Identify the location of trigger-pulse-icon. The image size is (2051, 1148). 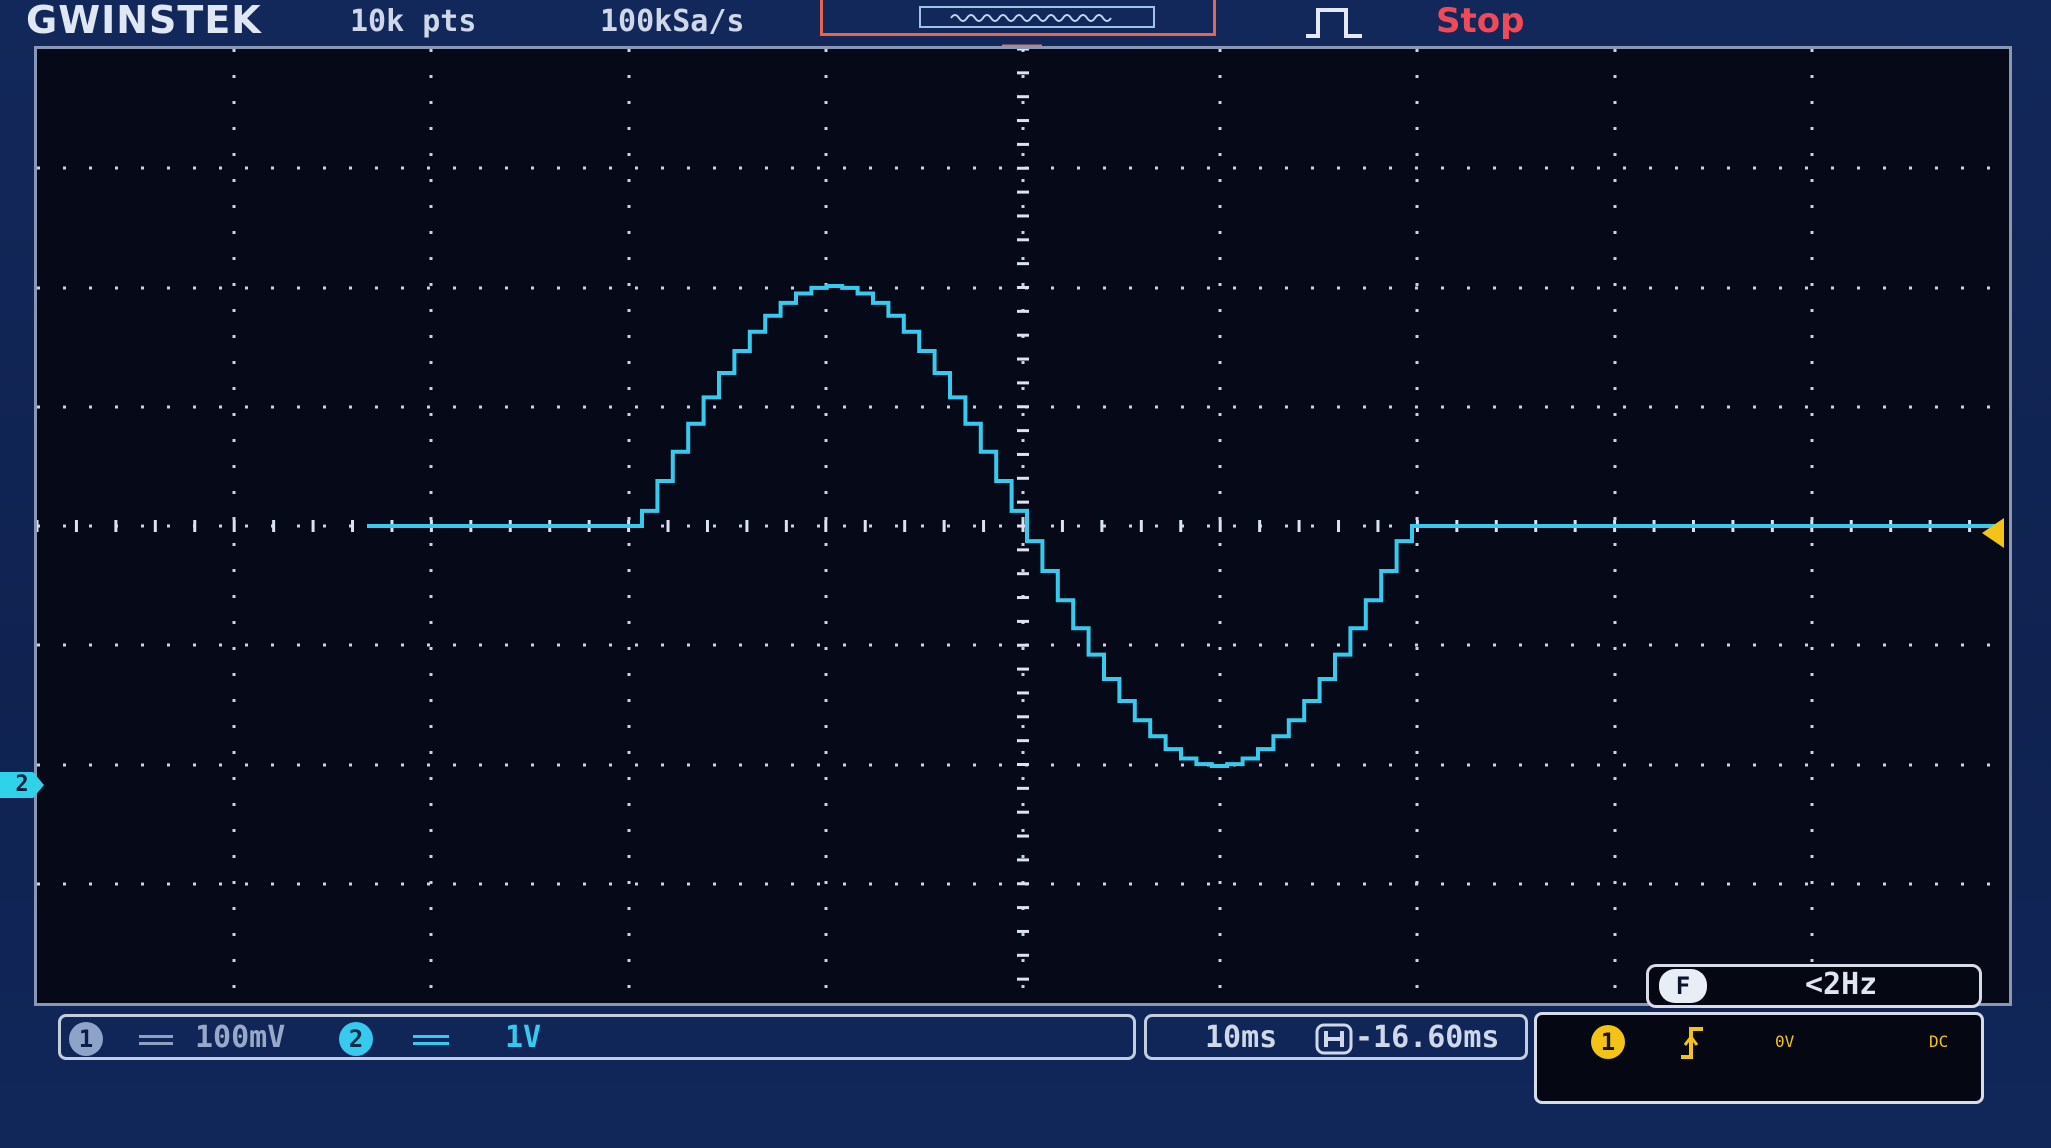
(1334, 23).